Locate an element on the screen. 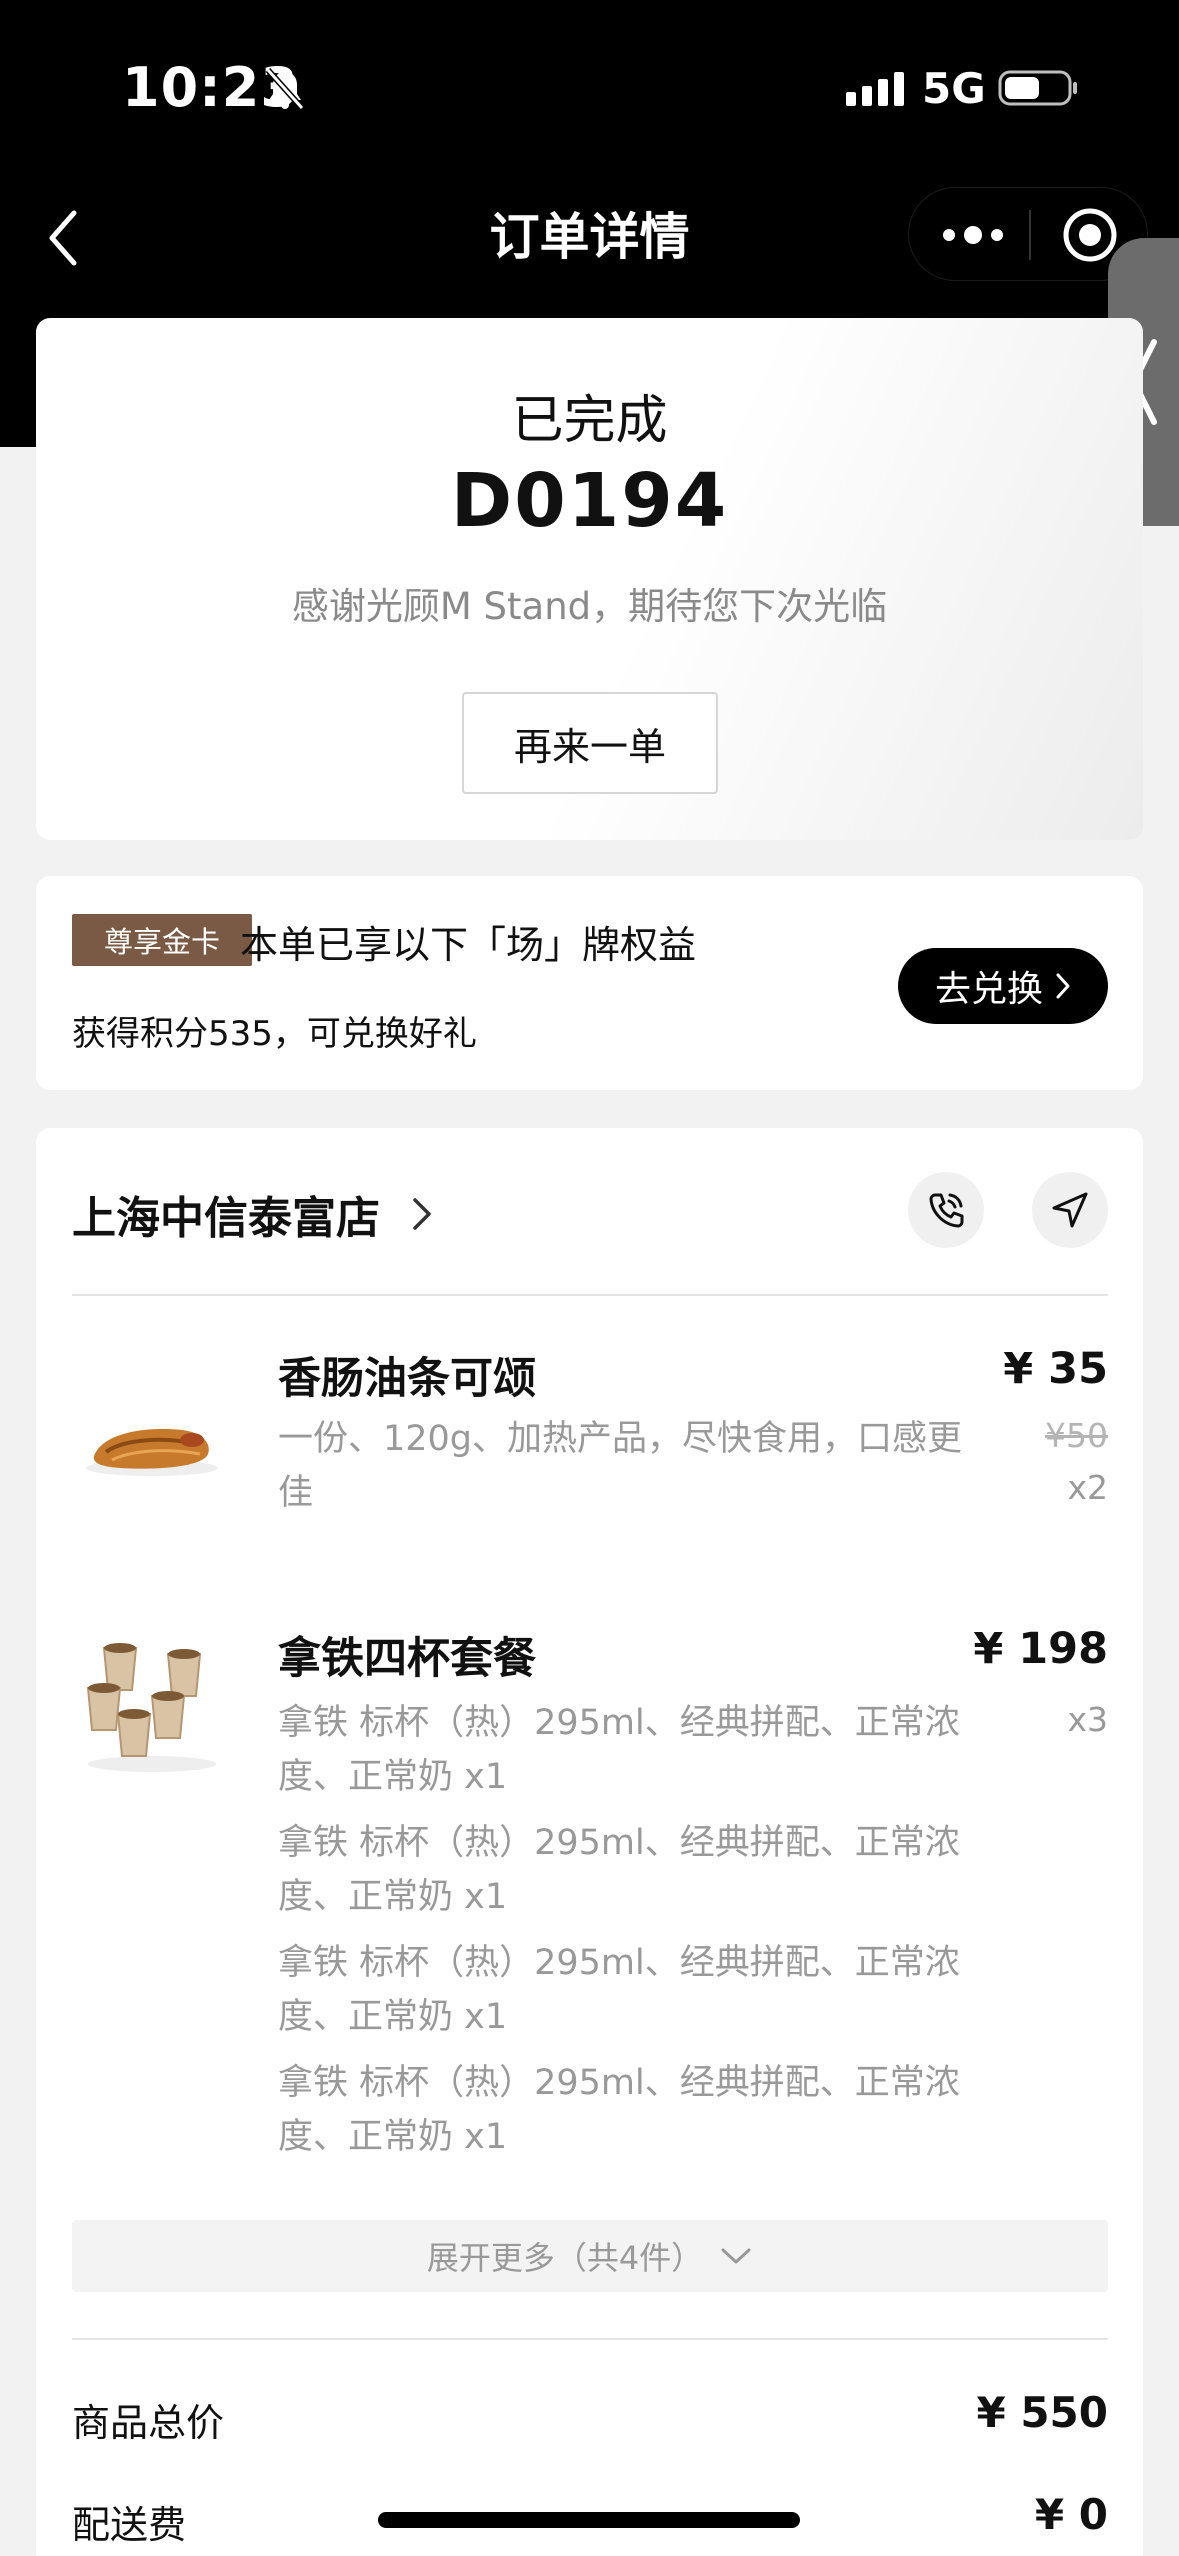 The width and height of the screenshot is (1179, 2556). subtotal-value: ¥ 550 is located at coordinates (1042, 2412).